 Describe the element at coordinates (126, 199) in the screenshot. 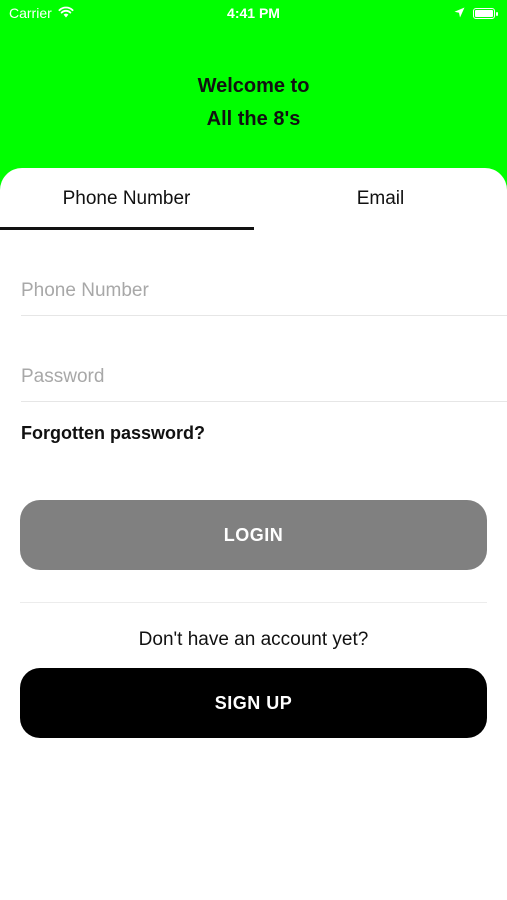

I see `tab-phone-number: Phone Number` at that location.